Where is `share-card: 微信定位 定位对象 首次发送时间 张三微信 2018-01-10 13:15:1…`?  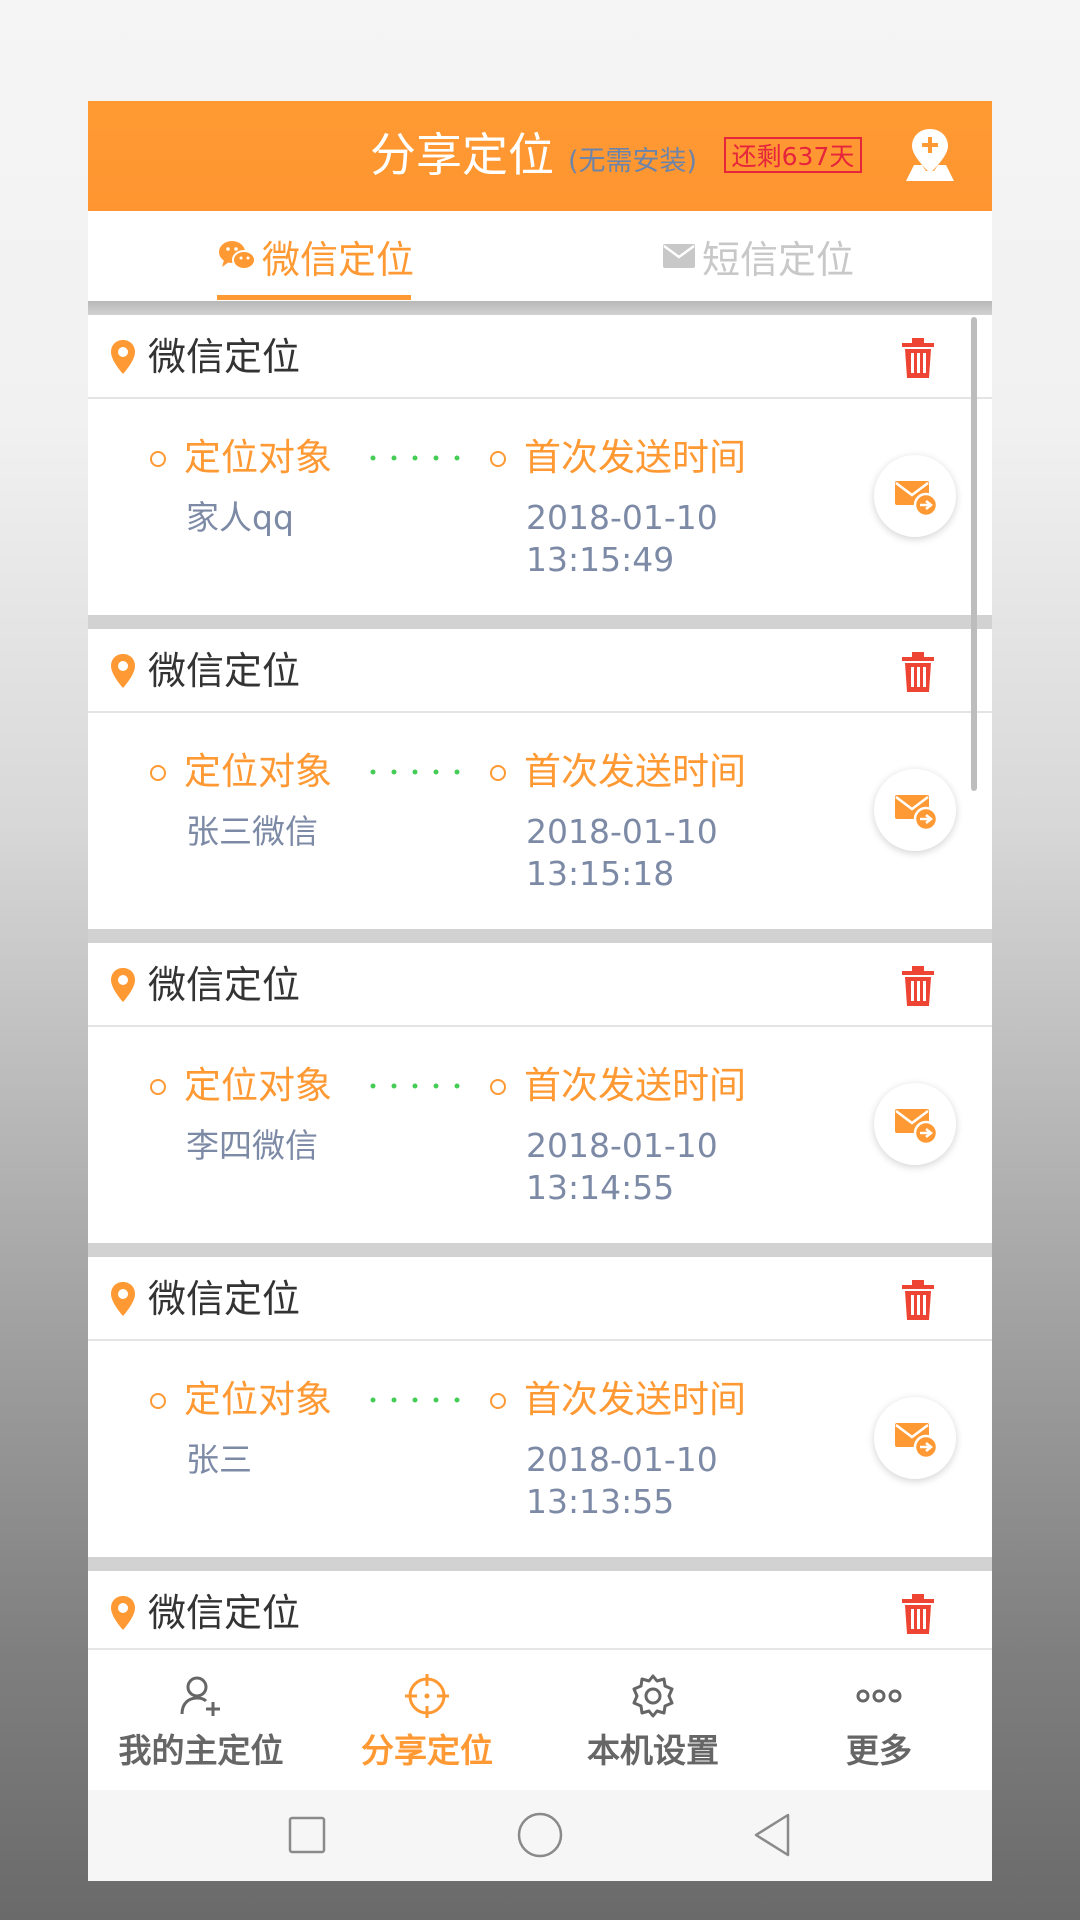
share-card: 微信定位 定位对象 首次发送时间 张三微信 2018-01-10 13:15:1… is located at coordinates (540, 779).